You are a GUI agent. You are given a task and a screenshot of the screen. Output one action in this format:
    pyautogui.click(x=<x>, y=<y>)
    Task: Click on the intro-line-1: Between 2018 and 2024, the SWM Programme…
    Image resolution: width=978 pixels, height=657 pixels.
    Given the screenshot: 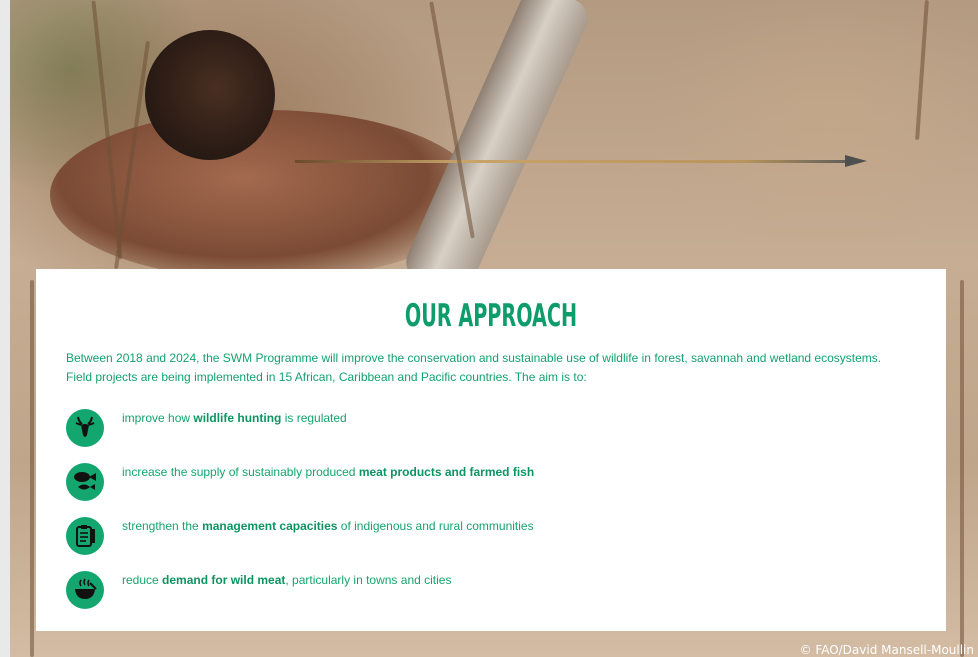 What is the action you would take?
    pyautogui.click(x=474, y=358)
    